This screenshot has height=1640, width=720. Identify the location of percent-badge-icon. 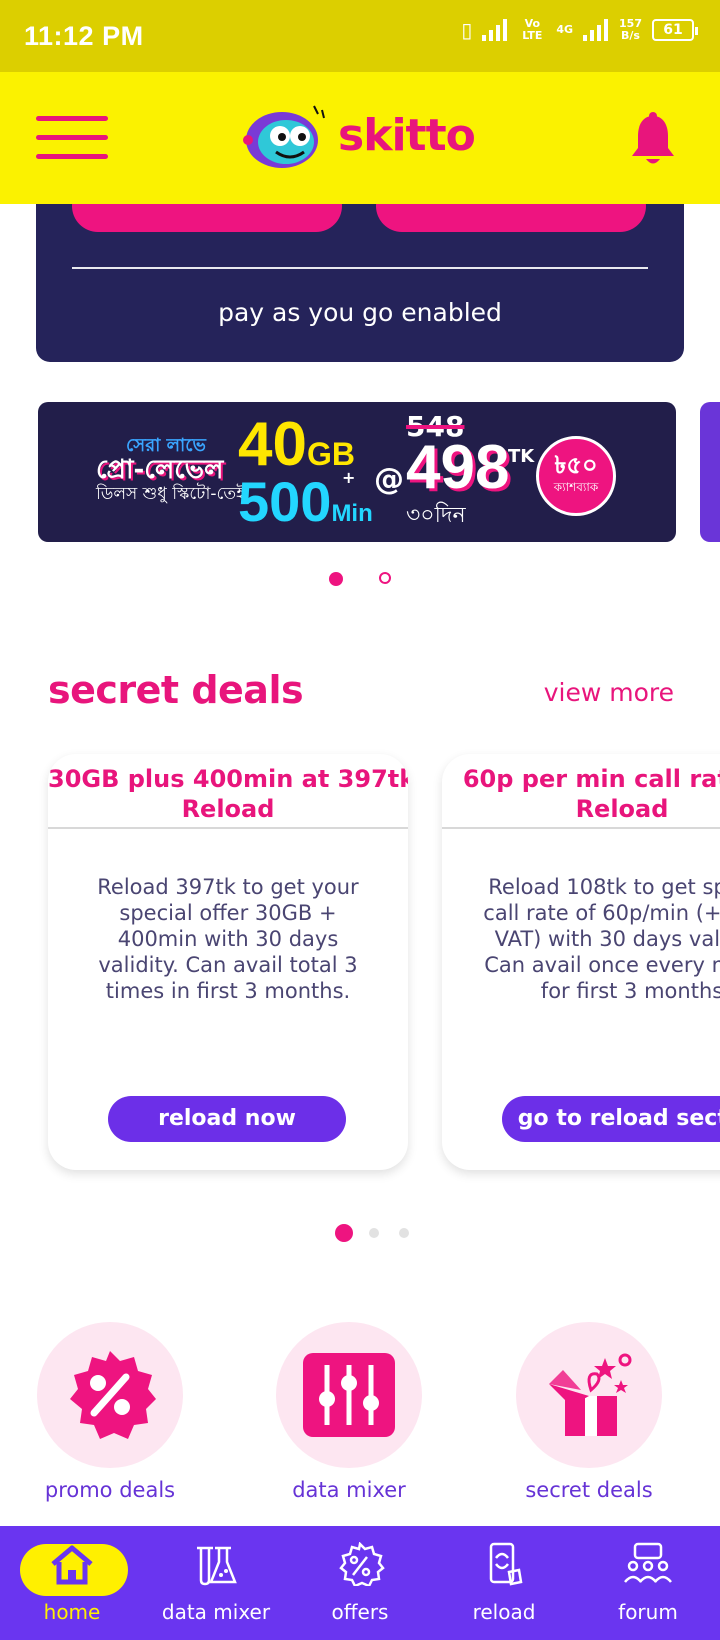
(113, 1395).